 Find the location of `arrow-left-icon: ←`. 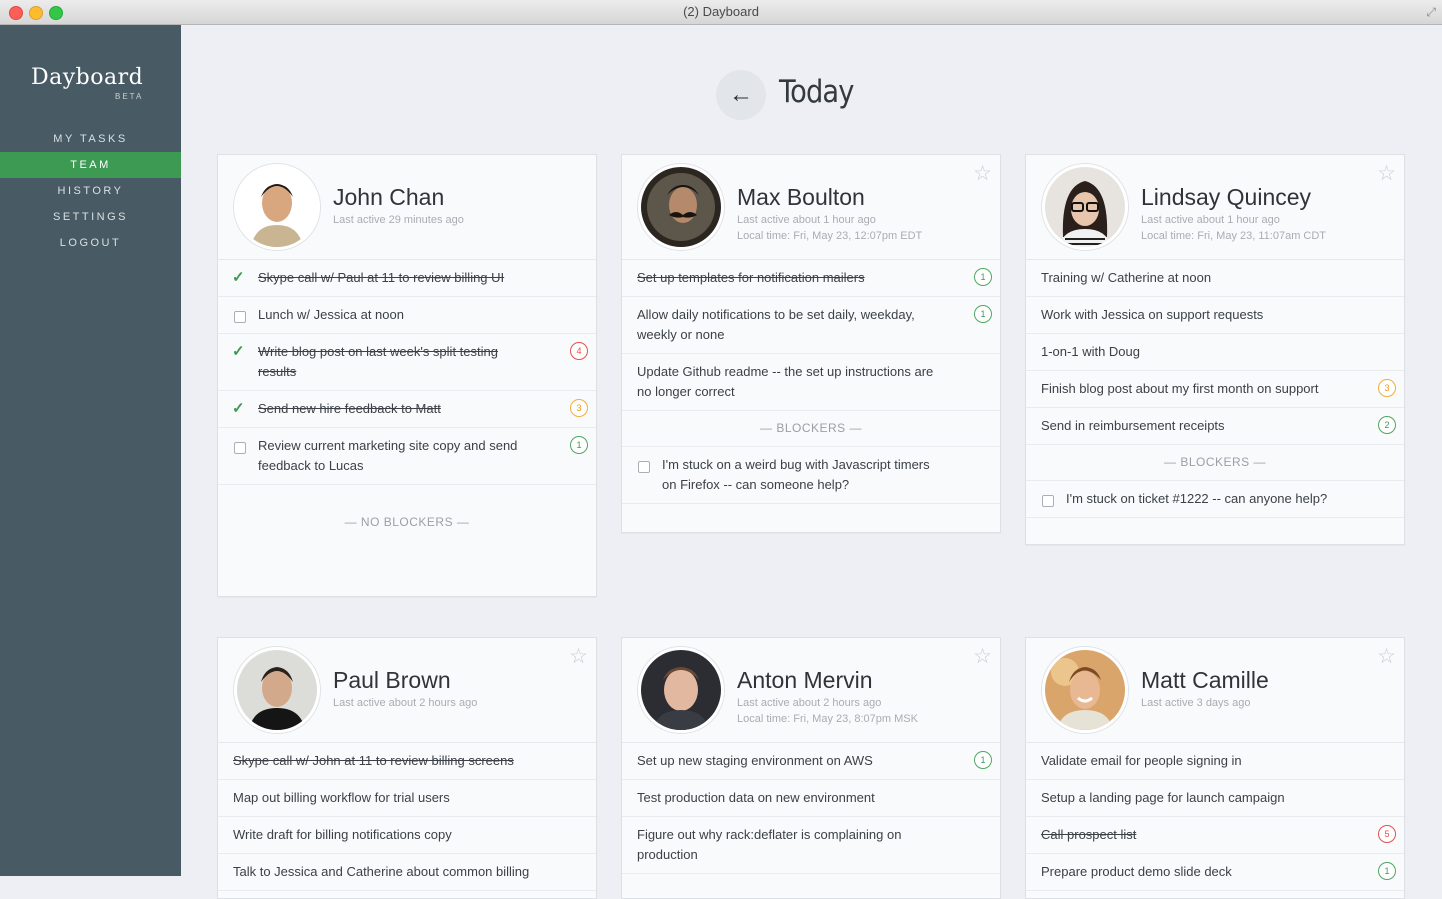

arrow-left-icon: ← is located at coordinates (741, 94).